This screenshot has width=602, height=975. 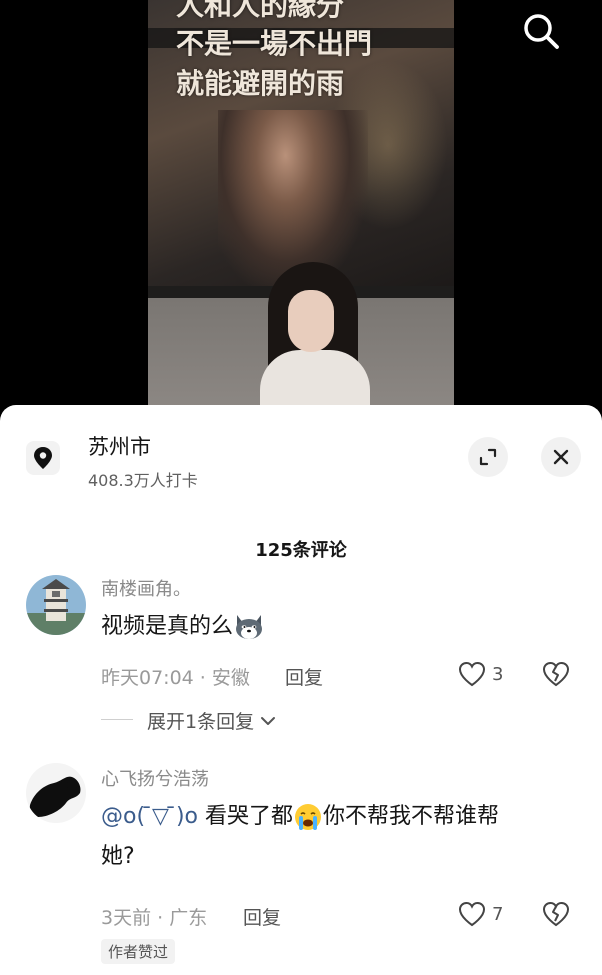 What do you see at coordinates (311, 321) in the screenshot?
I see `person-face` at bounding box center [311, 321].